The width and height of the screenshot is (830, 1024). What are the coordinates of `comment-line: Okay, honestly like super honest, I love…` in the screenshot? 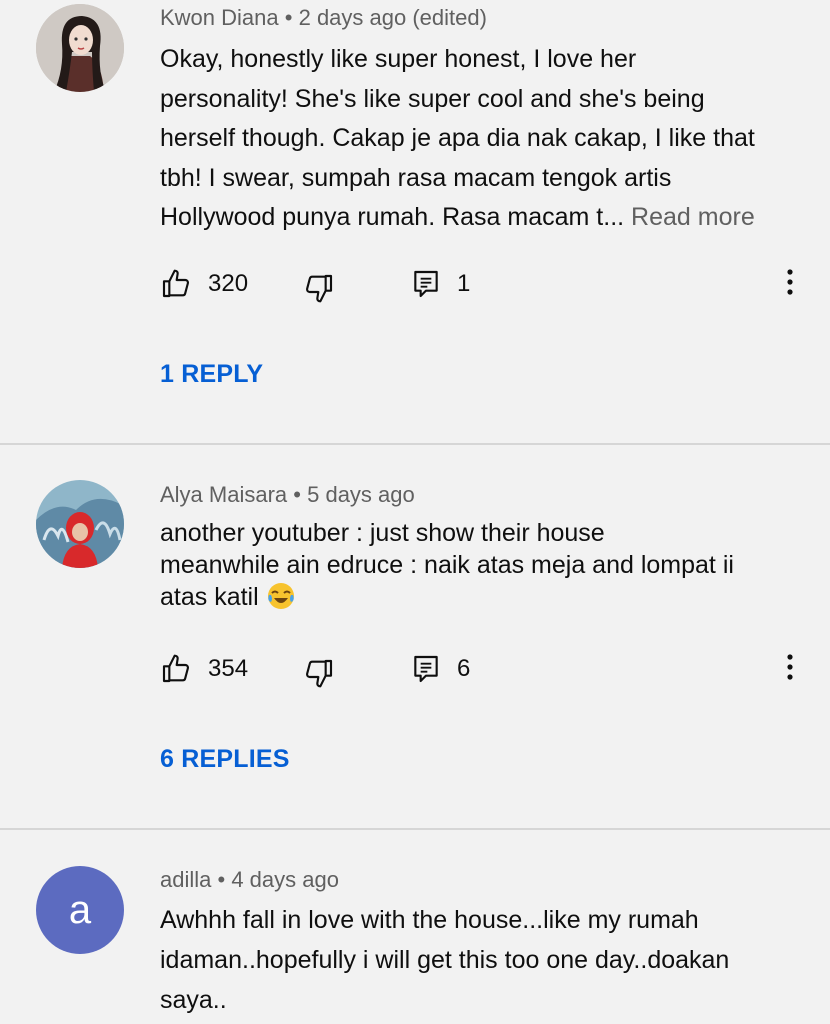 It's located at (398, 59).